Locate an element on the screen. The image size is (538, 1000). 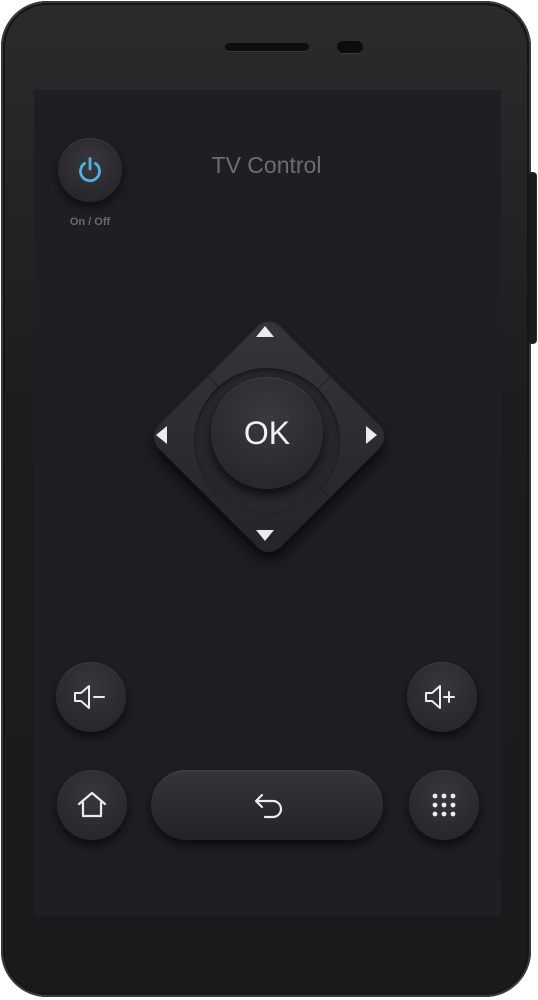
side-power-key is located at coordinates (533, 258).